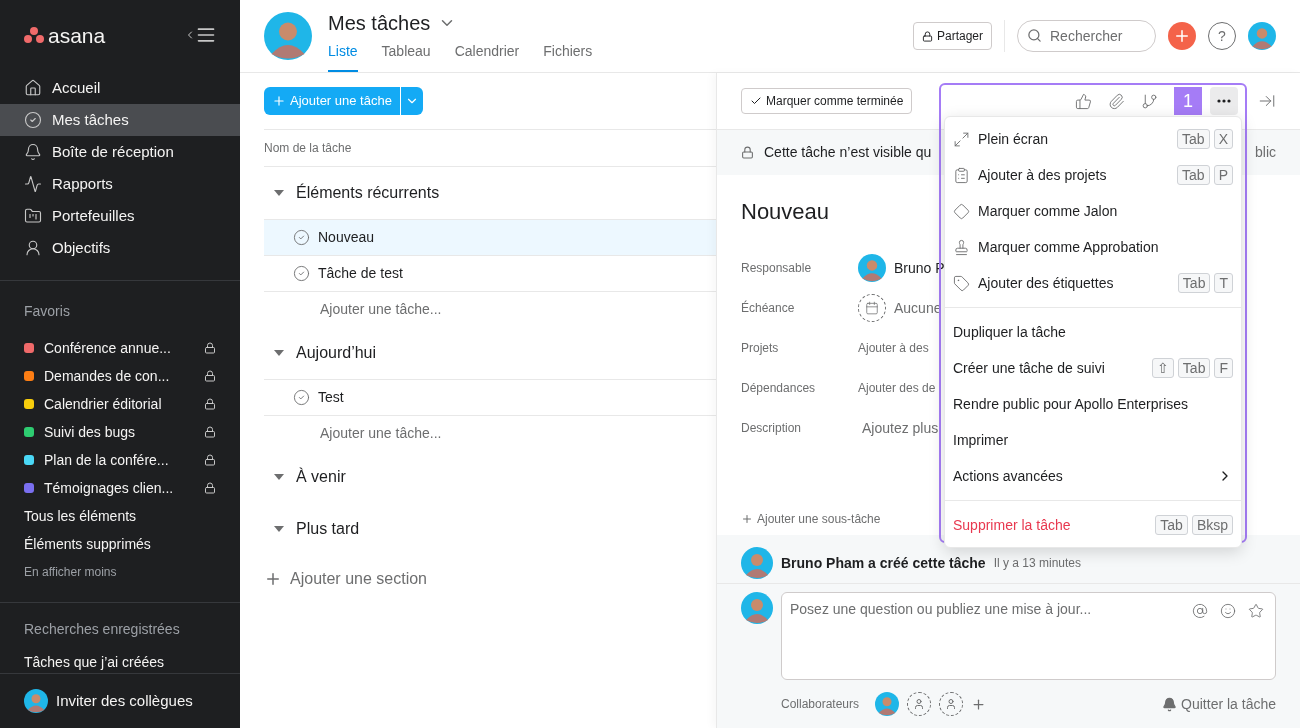 This screenshot has height=728, width=1300. I want to click on search-field: Rechercher, so click(1086, 36).